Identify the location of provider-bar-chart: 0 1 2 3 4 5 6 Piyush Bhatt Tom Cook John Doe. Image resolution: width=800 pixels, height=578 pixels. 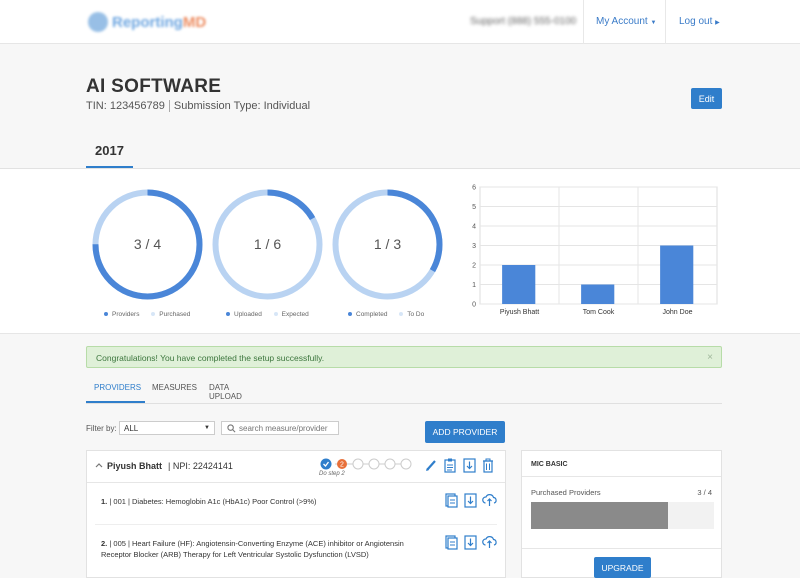
(595, 251).